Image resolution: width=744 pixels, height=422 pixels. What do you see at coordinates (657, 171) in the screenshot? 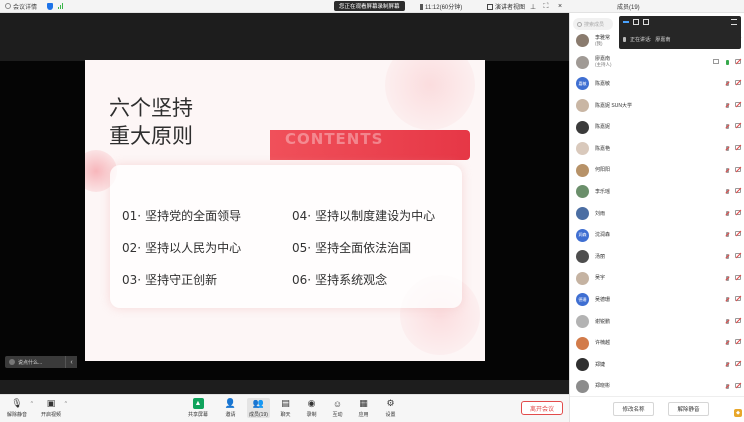
I see `participant-row: 何阳阳` at bounding box center [657, 171].